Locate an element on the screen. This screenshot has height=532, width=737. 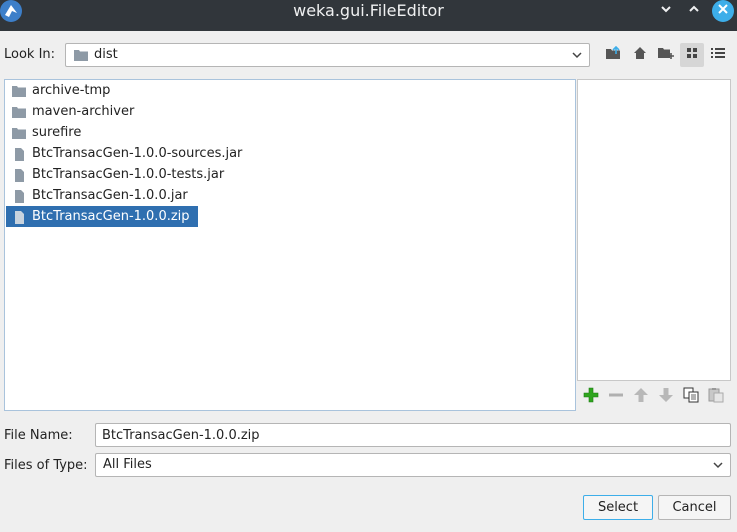
file-type-label: Files of Type: is located at coordinates (46, 465).